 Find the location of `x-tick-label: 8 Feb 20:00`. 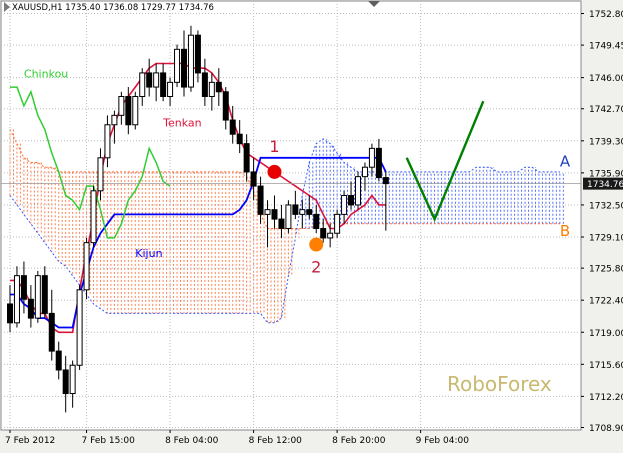

x-tick-label: 8 Feb 20:00 is located at coordinates (359, 441).